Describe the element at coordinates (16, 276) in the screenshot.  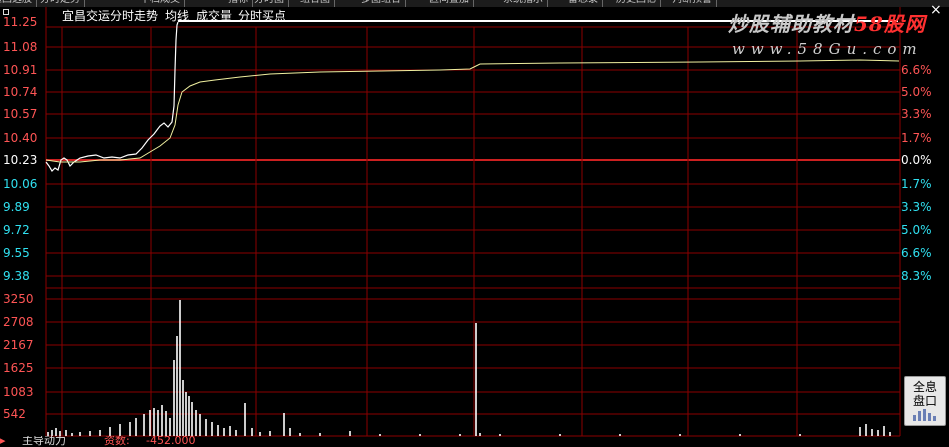
I see `price-tick-label: 9.38` at that location.